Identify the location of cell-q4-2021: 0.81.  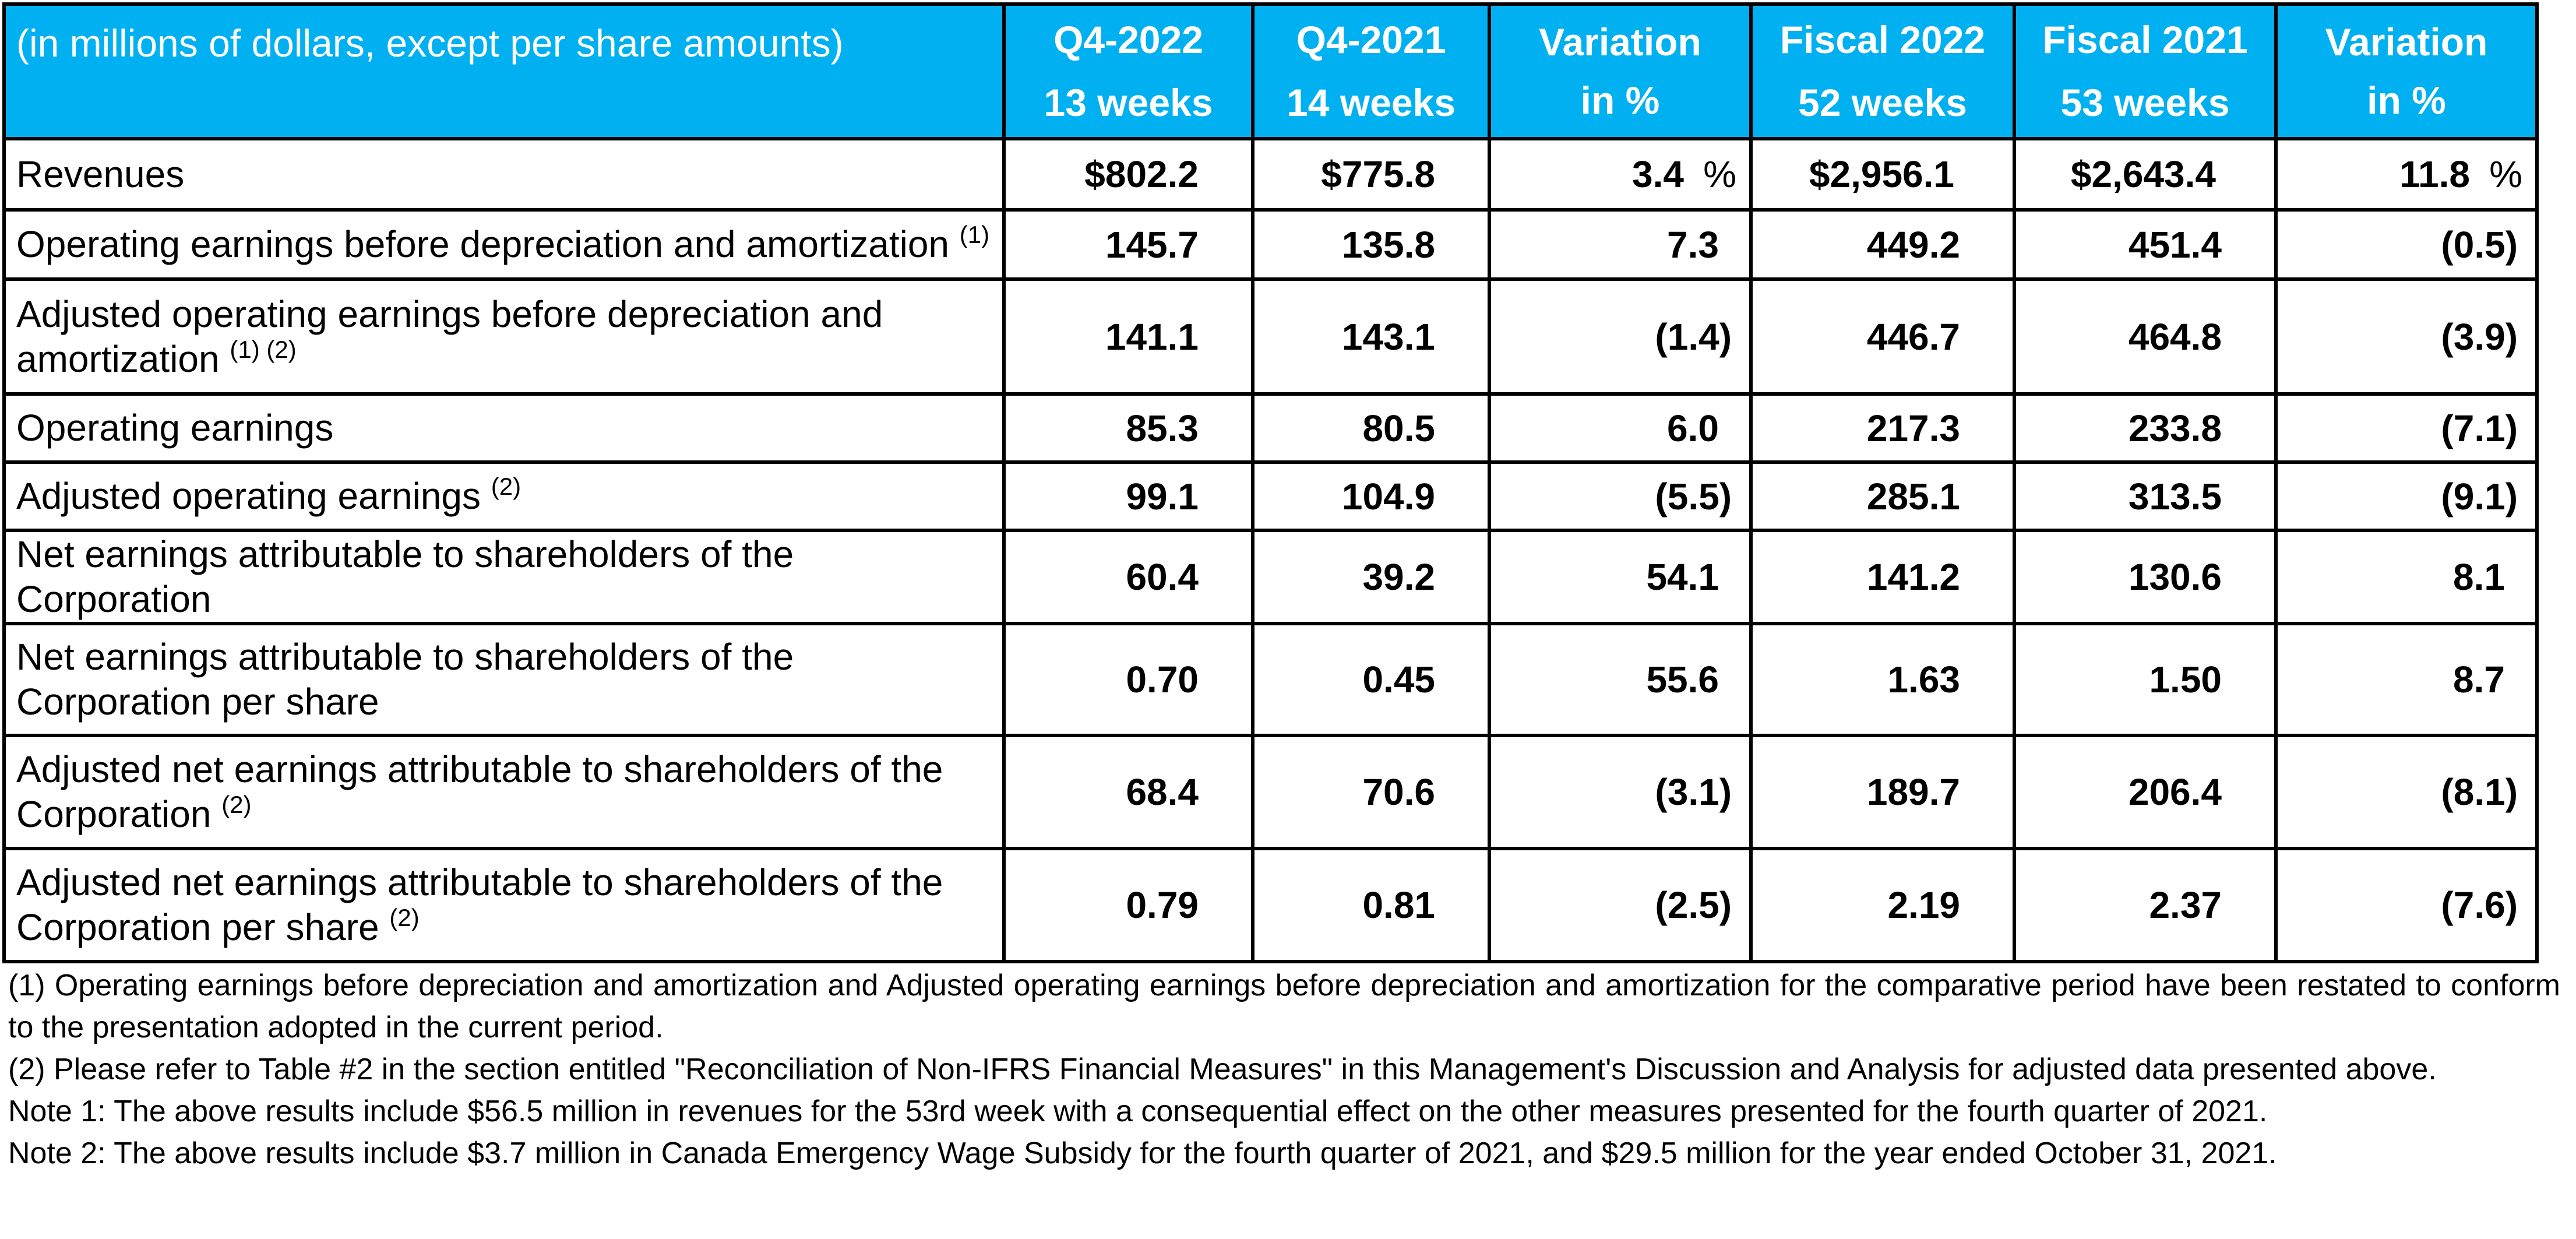
(1371, 904).